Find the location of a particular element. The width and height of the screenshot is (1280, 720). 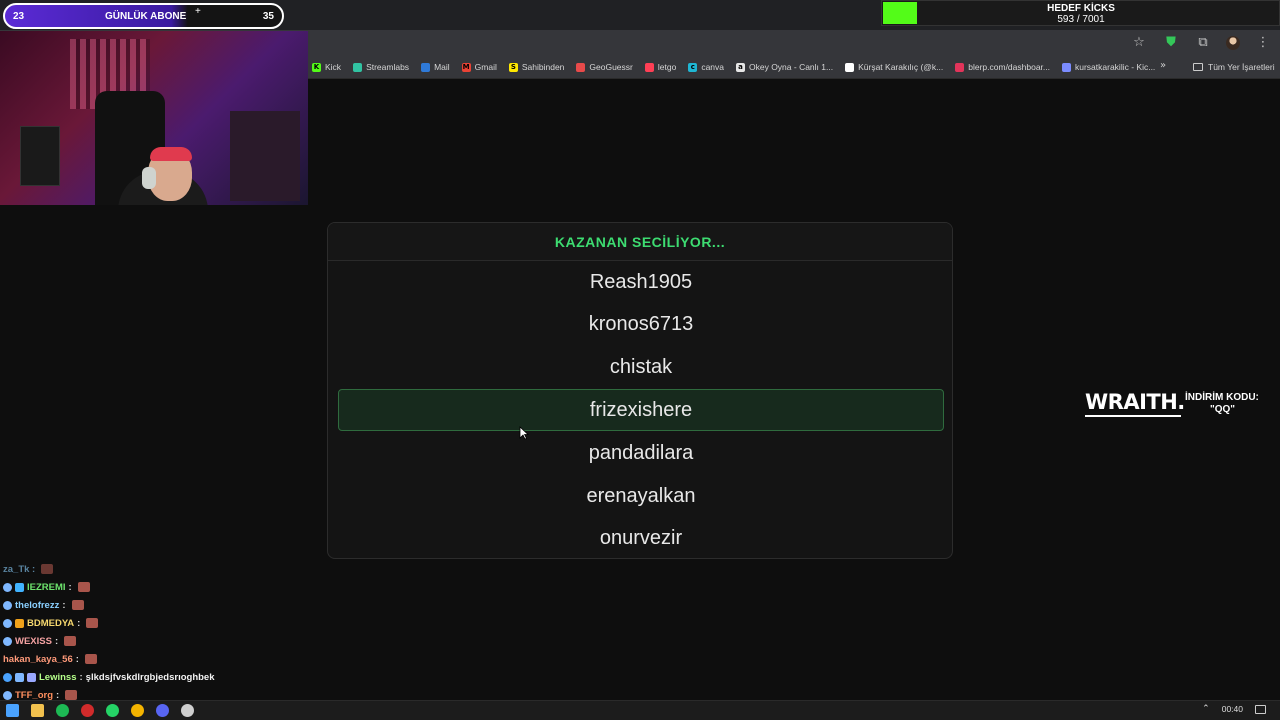

opera-icon is located at coordinates (87, 710).